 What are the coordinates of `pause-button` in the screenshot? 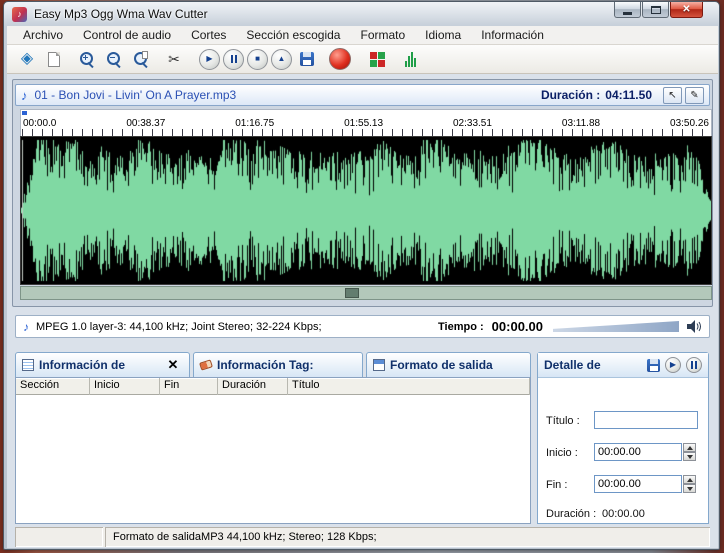 It's located at (233, 59).